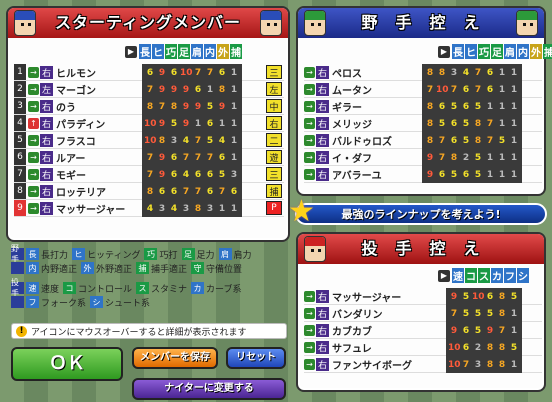 The width and height of the screenshot is (552, 402). Describe the element at coordinates (484, 330) in the screenshot. I see `stat-values: 965971` at that location.